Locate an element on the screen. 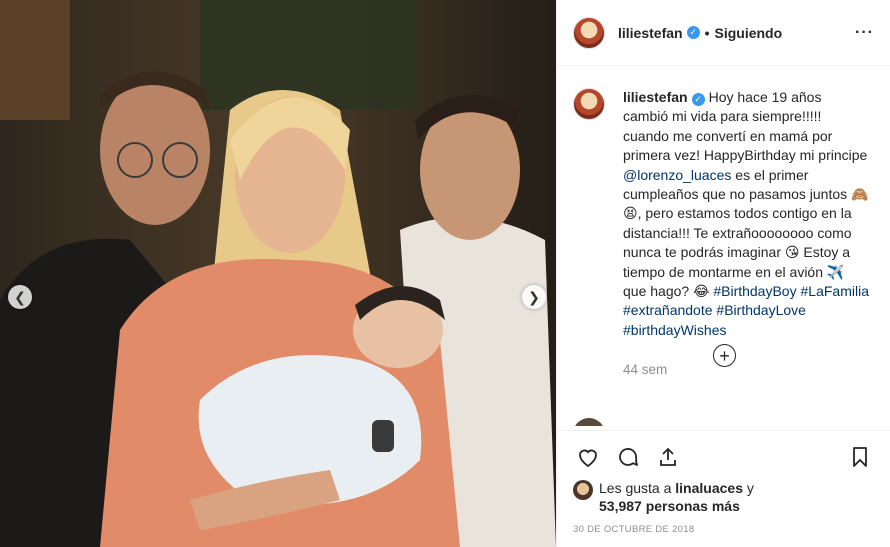  caption-author-avatar is located at coordinates (589, 104).